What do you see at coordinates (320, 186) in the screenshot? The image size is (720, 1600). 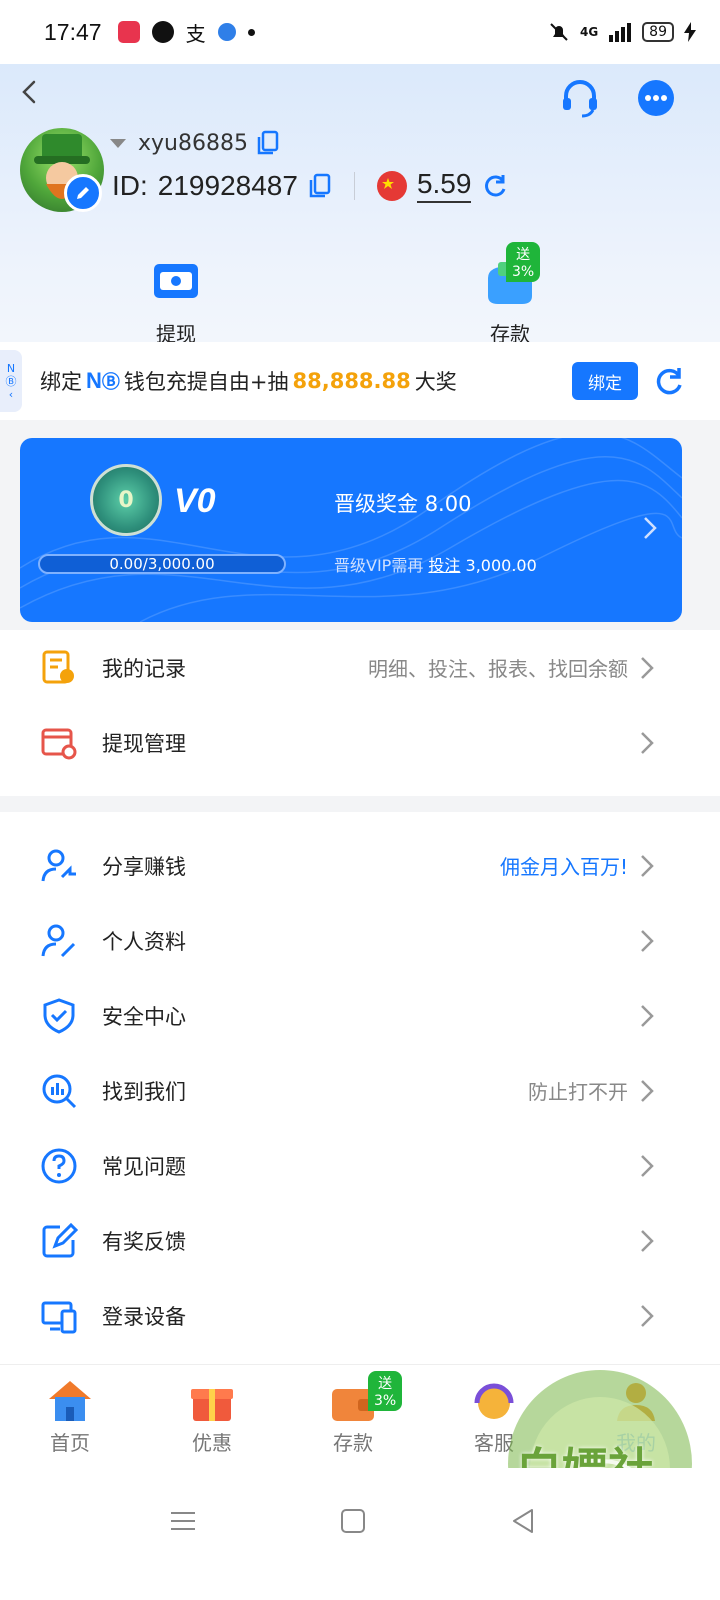 I see `copy-id-icon` at bounding box center [320, 186].